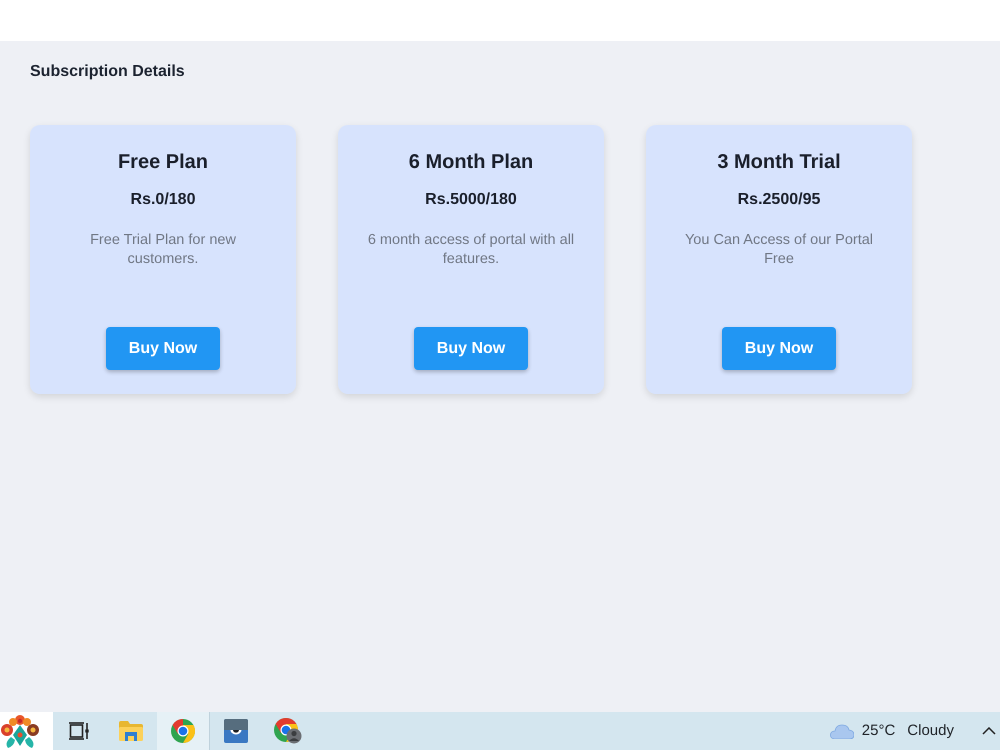  I want to click on folder-icon, so click(131, 731).